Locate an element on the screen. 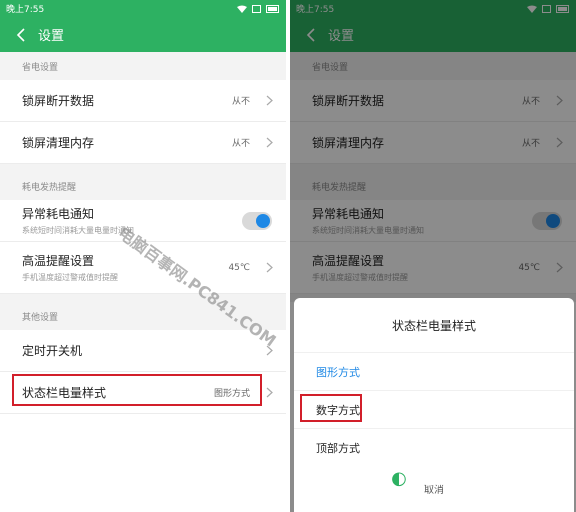 This screenshot has width=576, height=512. row-lock-screen-data: 锁屏断开数据 从不 is located at coordinates (143, 101).